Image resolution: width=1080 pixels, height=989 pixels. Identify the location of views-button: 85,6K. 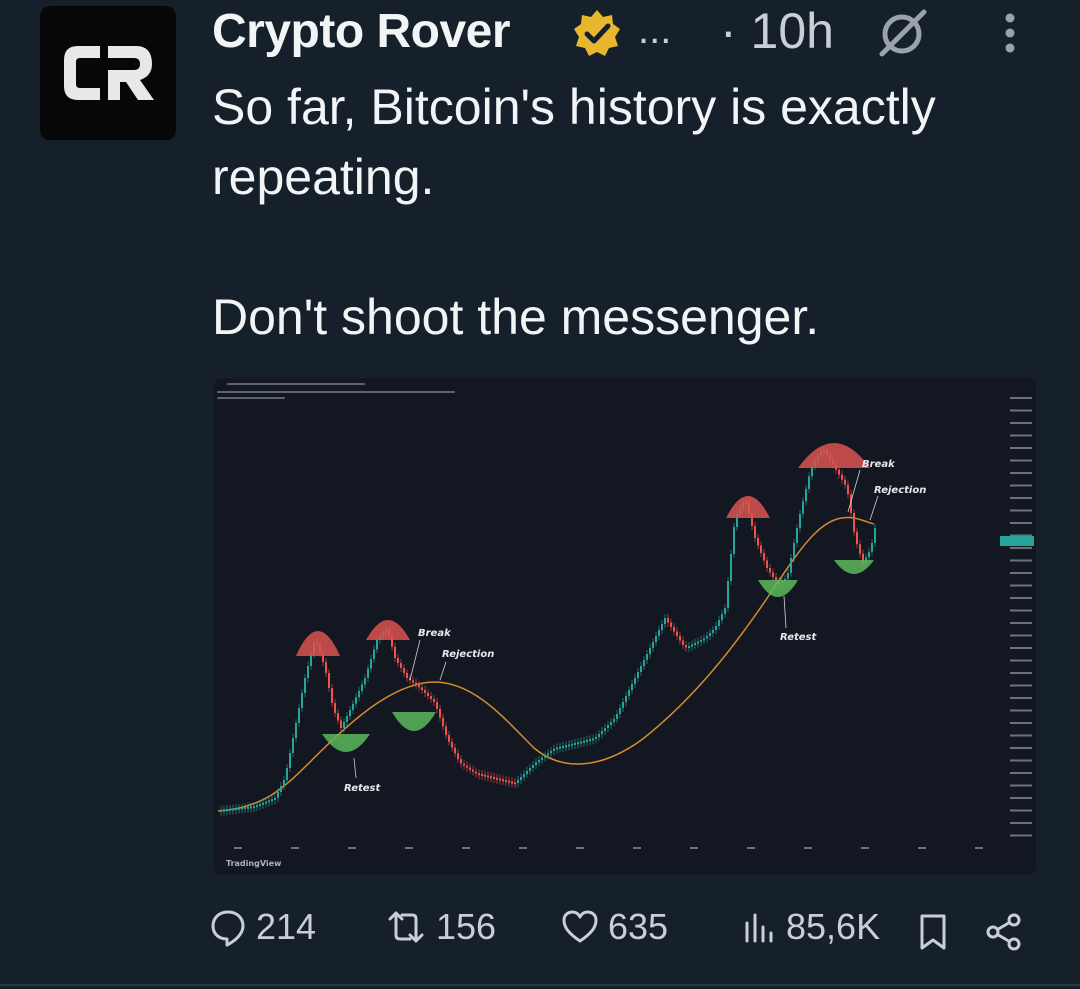
(811, 927).